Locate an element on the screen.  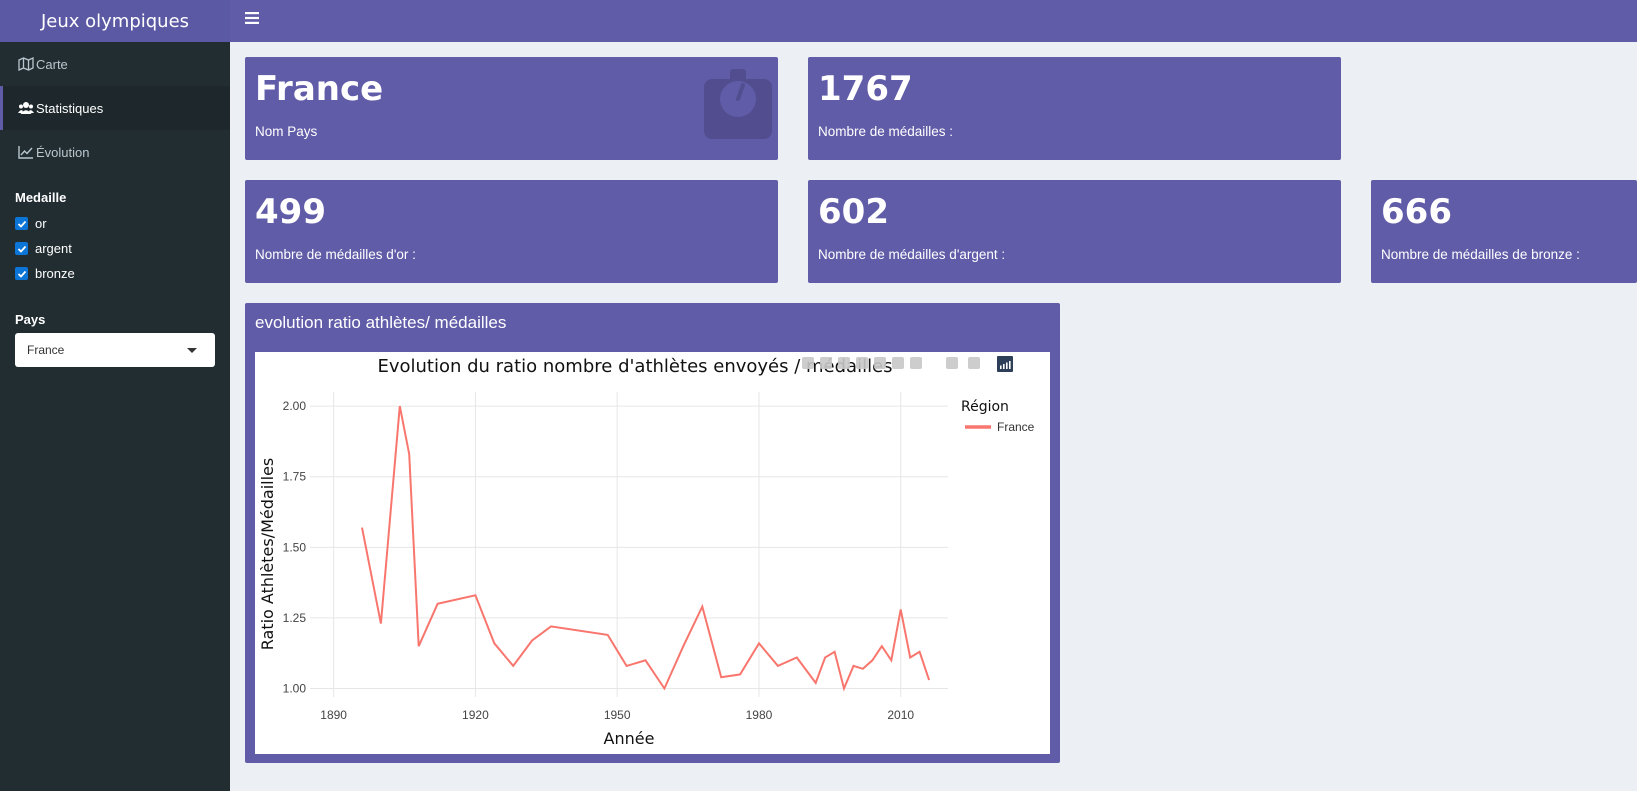
checkbox-or is located at coordinates (21, 223).